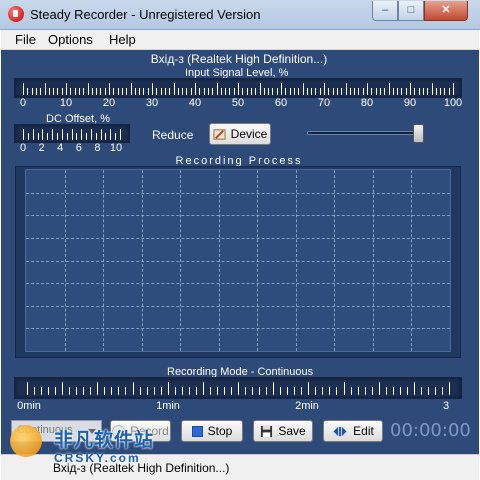 Image resolution: width=480 pixels, height=480 pixels. Describe the element at coordinates (173, 135) in the screenshot. I see `reduce-label: Reduce` at that location.